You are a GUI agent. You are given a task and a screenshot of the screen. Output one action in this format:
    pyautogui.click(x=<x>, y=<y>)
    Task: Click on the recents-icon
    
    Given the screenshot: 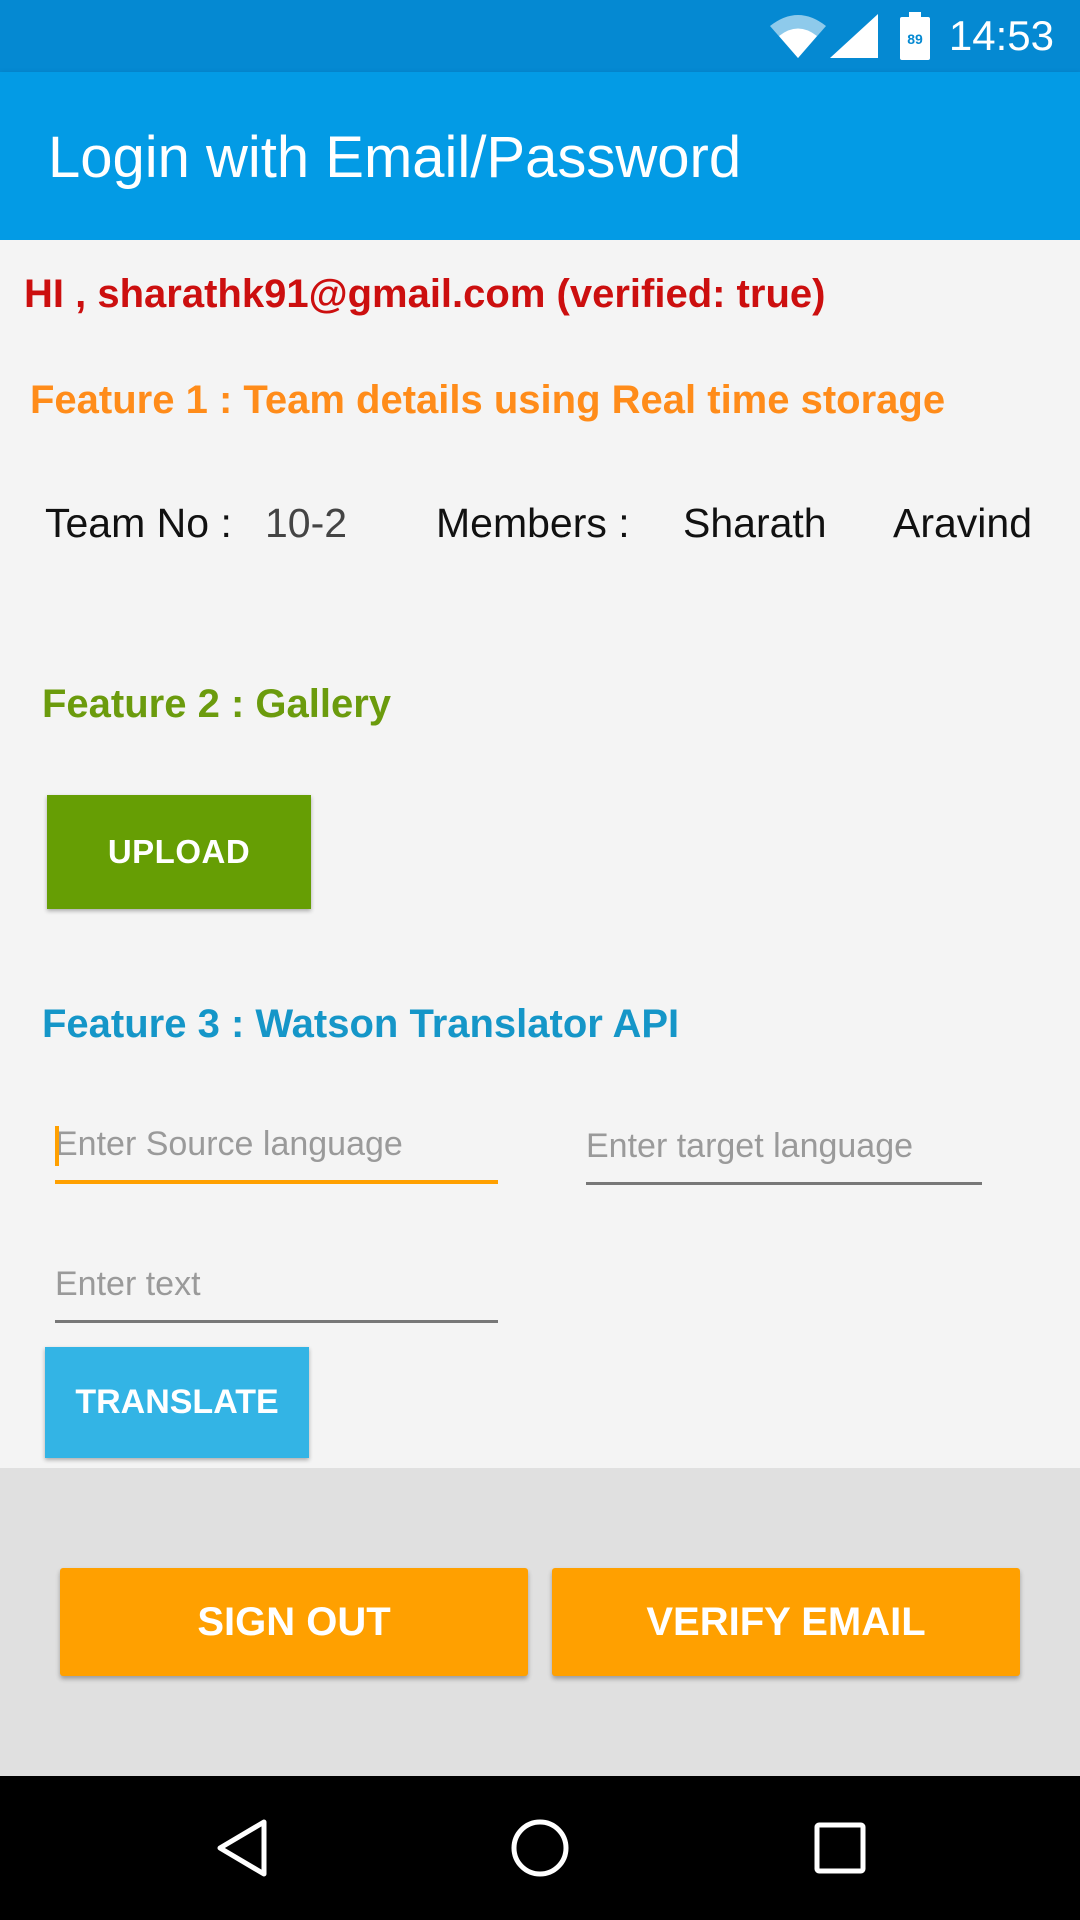 What is the action you would take?
    pyautogui.click(x=840, y=1848)
    